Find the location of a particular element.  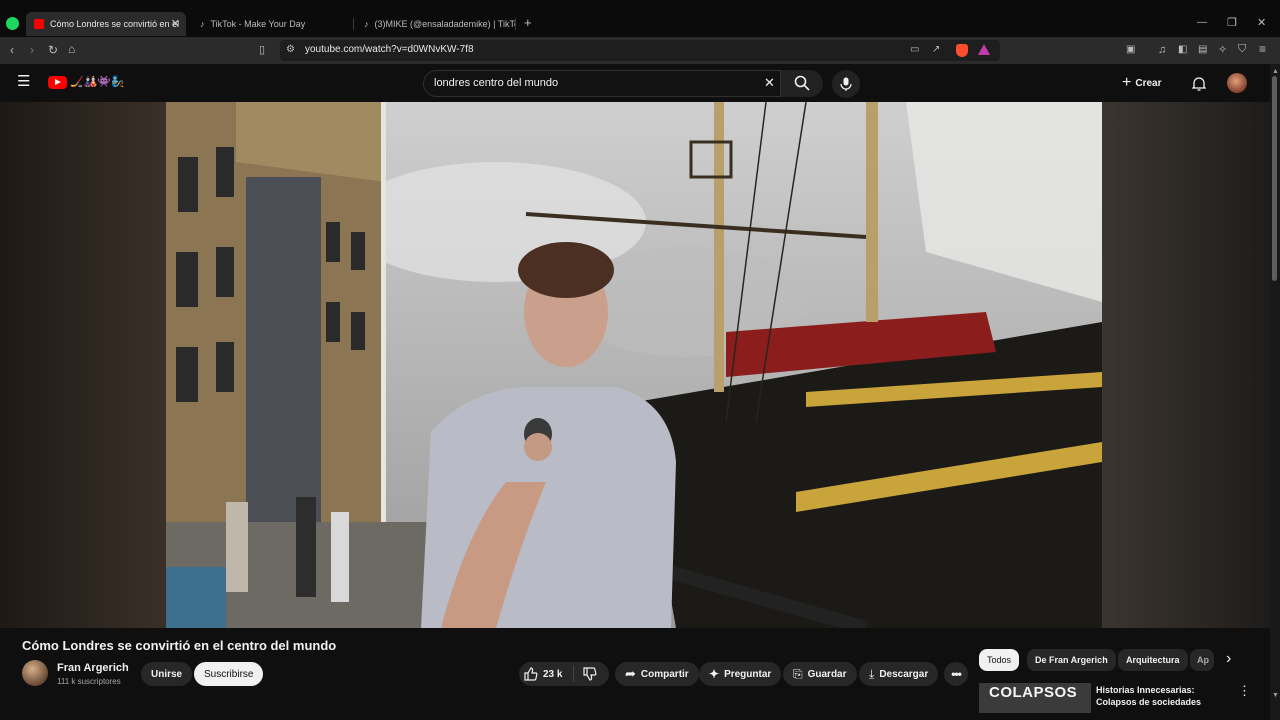

ask-label: Preguntar is located at coordinates (748, 674).